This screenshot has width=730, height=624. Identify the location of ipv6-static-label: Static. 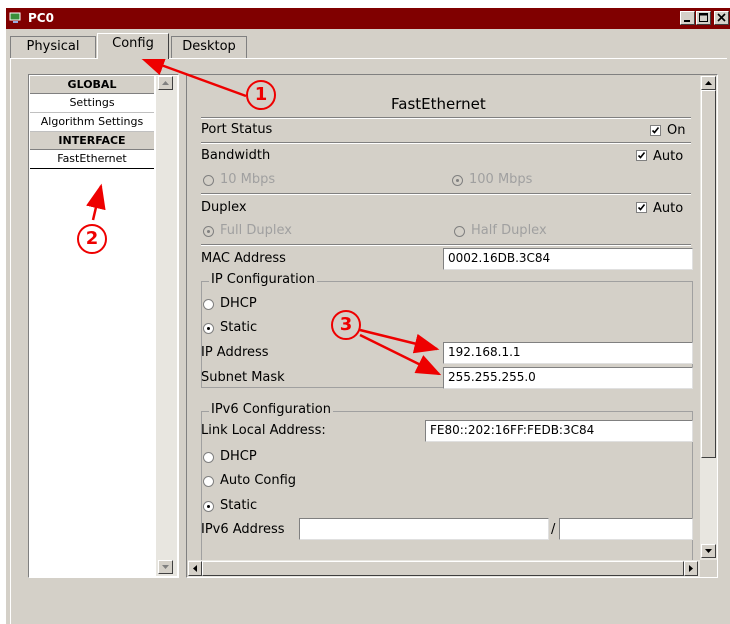
(239, 505).